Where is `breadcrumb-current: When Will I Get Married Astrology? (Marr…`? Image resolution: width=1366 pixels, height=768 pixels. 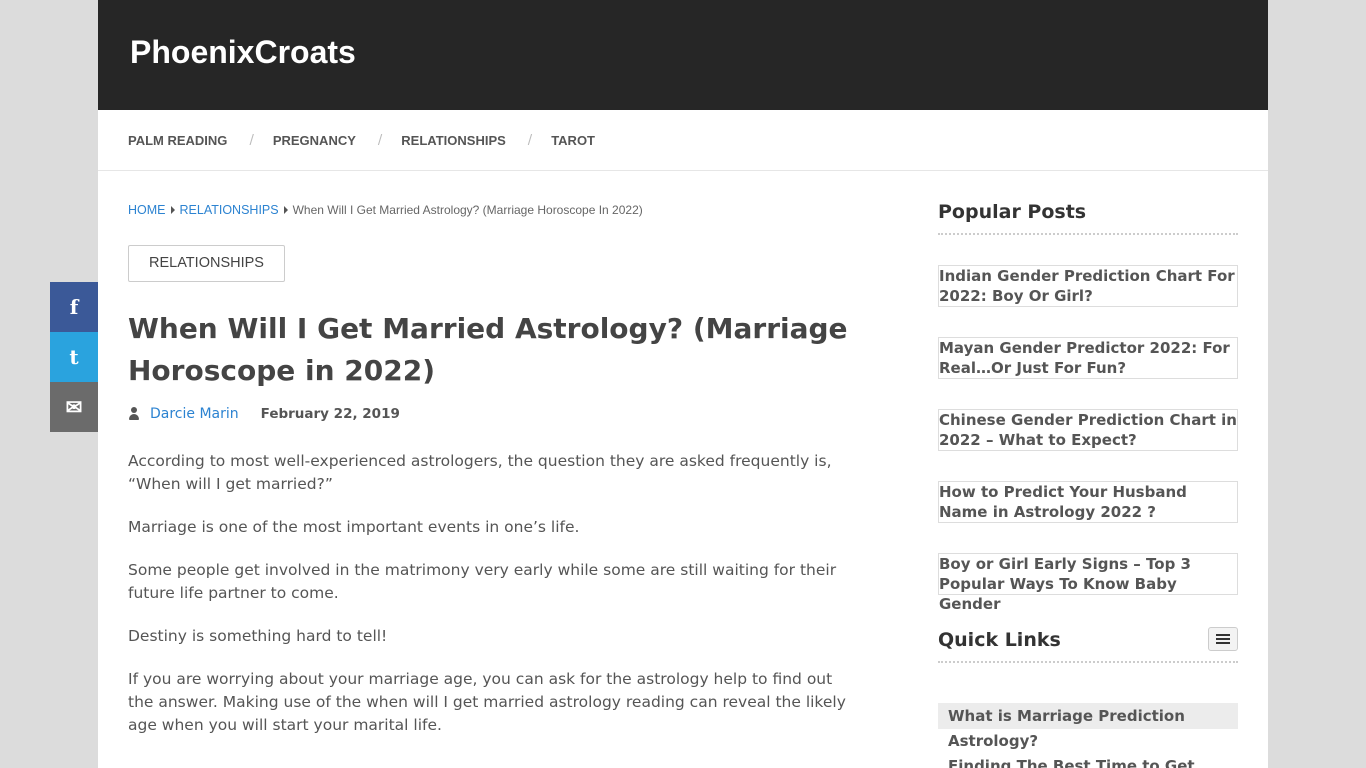
breadcrumb-current: When Will I Get Married Astrology? (Marr… is located at coordinates (467, 210).